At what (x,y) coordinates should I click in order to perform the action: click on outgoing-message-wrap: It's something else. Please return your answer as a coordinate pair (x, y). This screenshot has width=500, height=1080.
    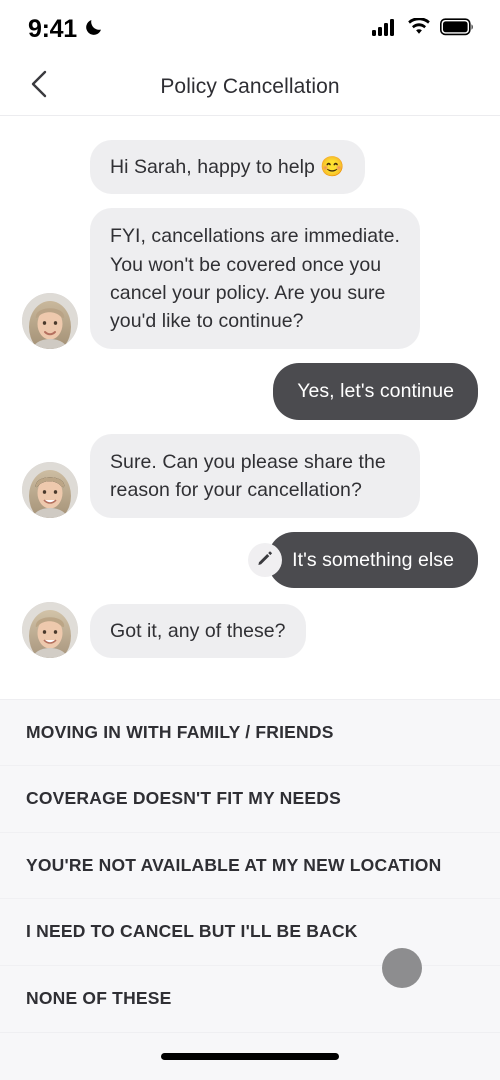
    Looking at the image, I should click on (363, 560).